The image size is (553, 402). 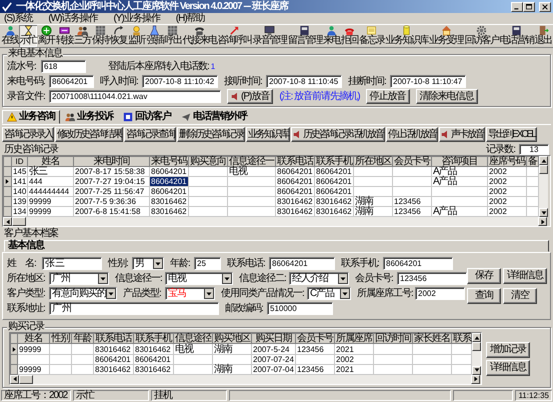 I want to click on dropdown: 广州, so click(x=79, y=279).